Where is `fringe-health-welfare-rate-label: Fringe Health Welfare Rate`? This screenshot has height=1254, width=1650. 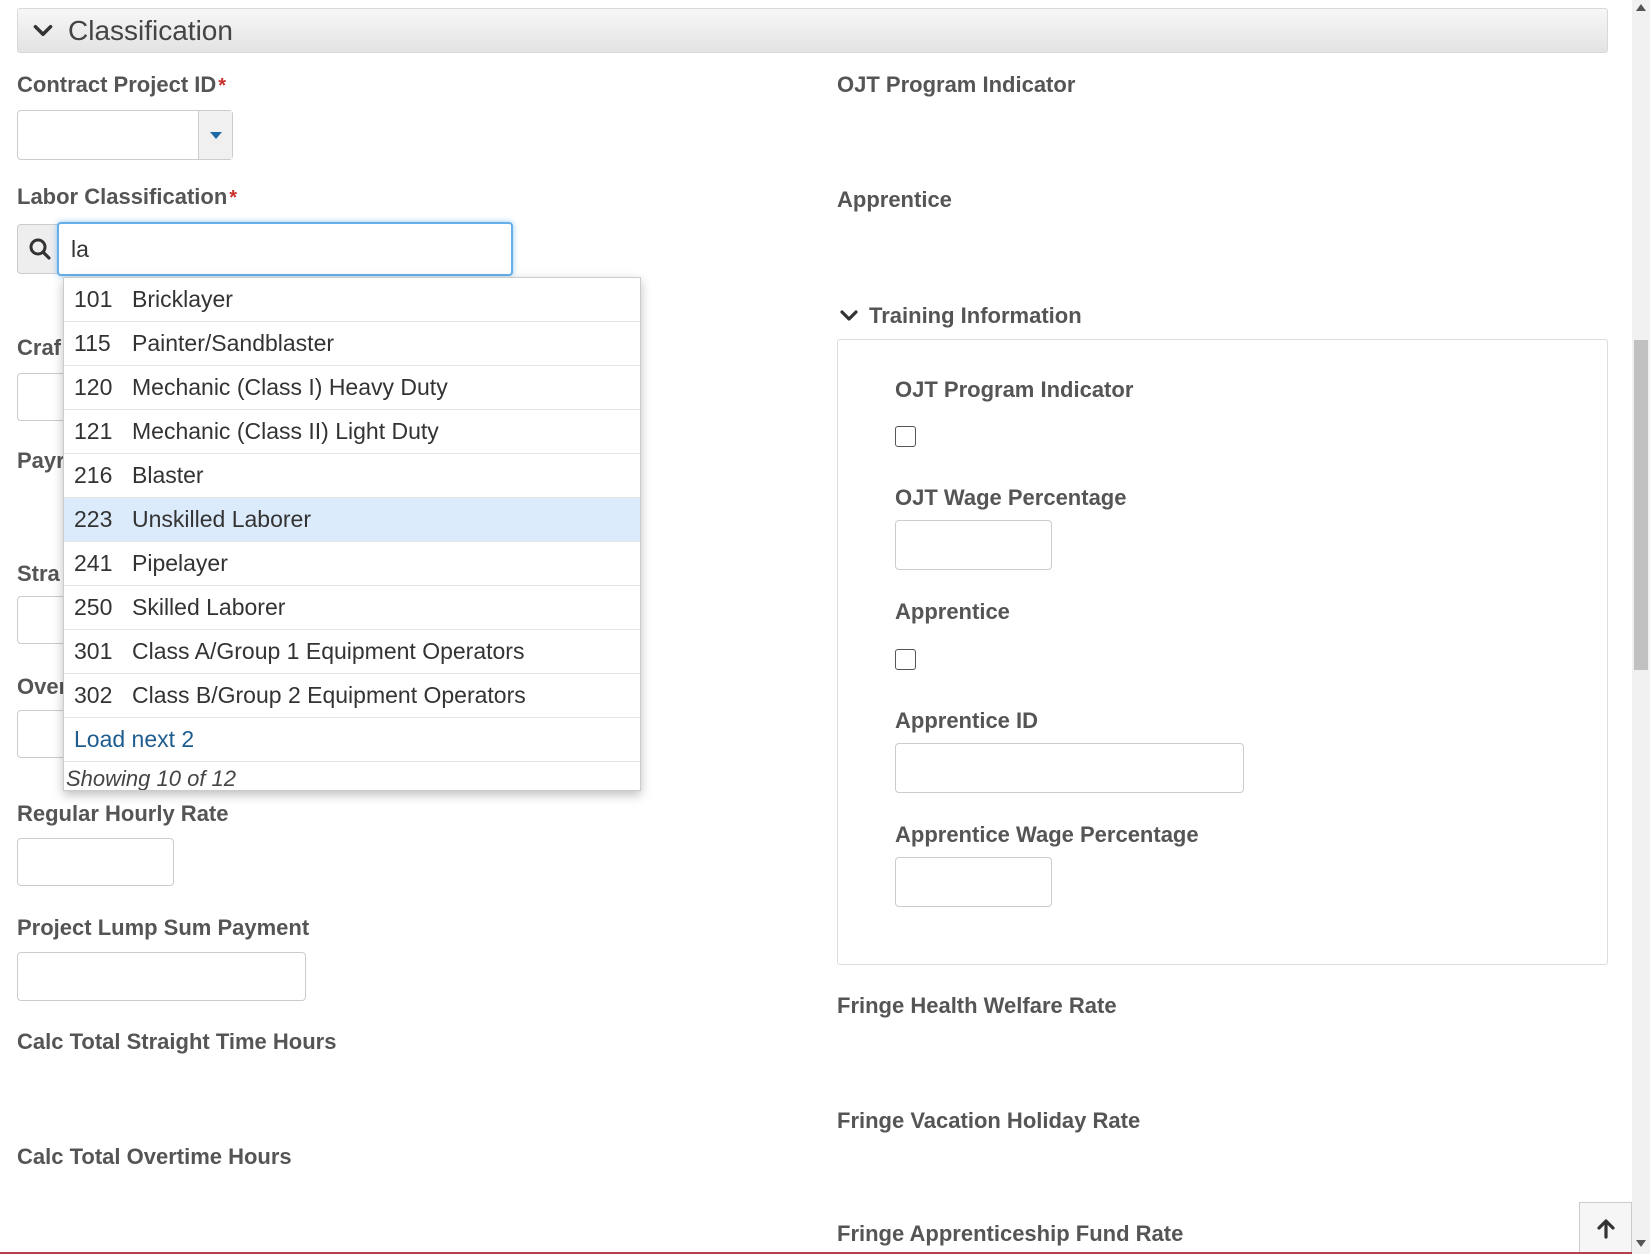 fringe-health-welfare-rate-label: Fringe Health Welfare Rate is located at coordinates (977, 1005).